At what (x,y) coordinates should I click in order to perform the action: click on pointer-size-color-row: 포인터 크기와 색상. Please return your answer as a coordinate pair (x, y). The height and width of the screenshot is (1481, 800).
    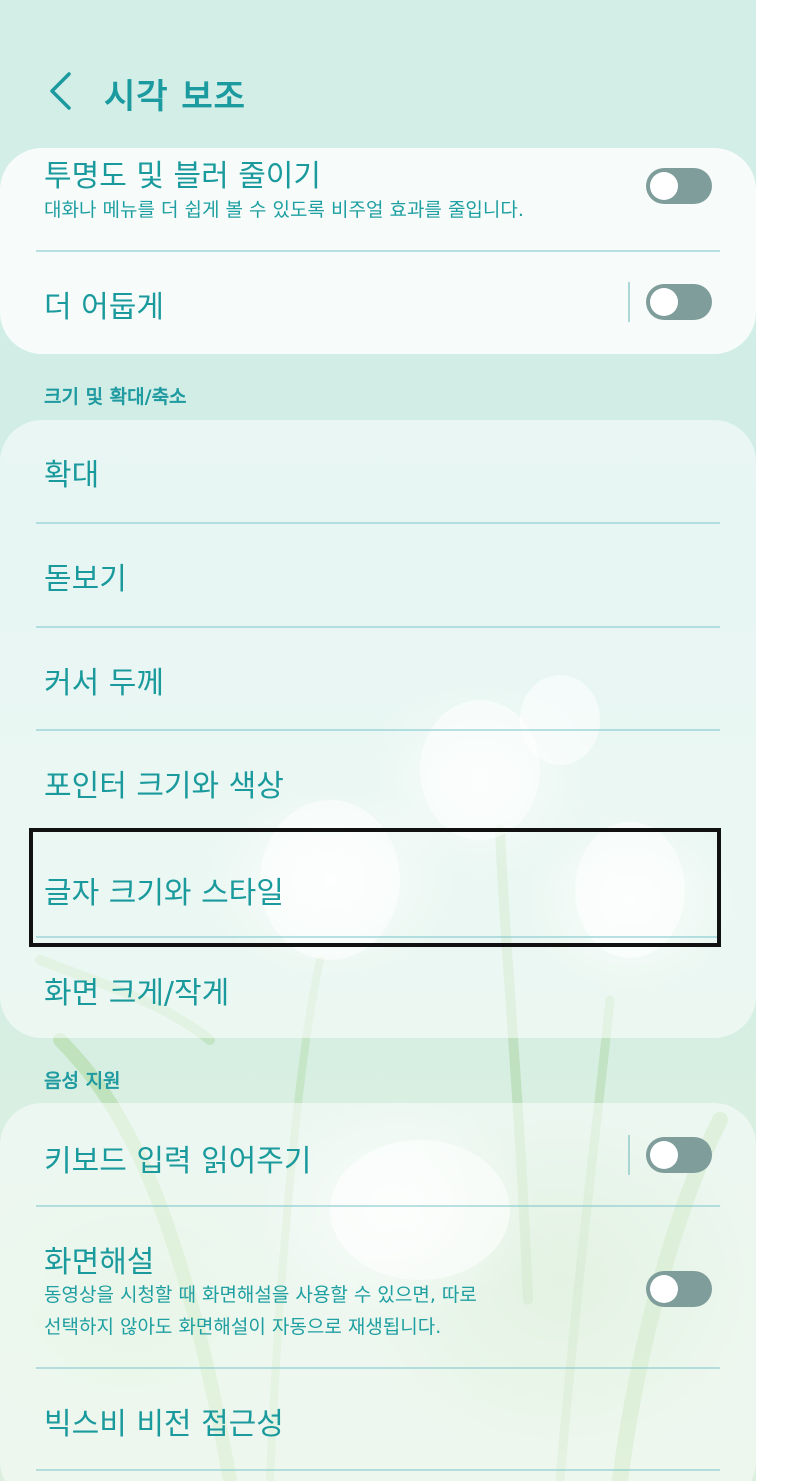
    Looking at the image, I should click on (378, 782).